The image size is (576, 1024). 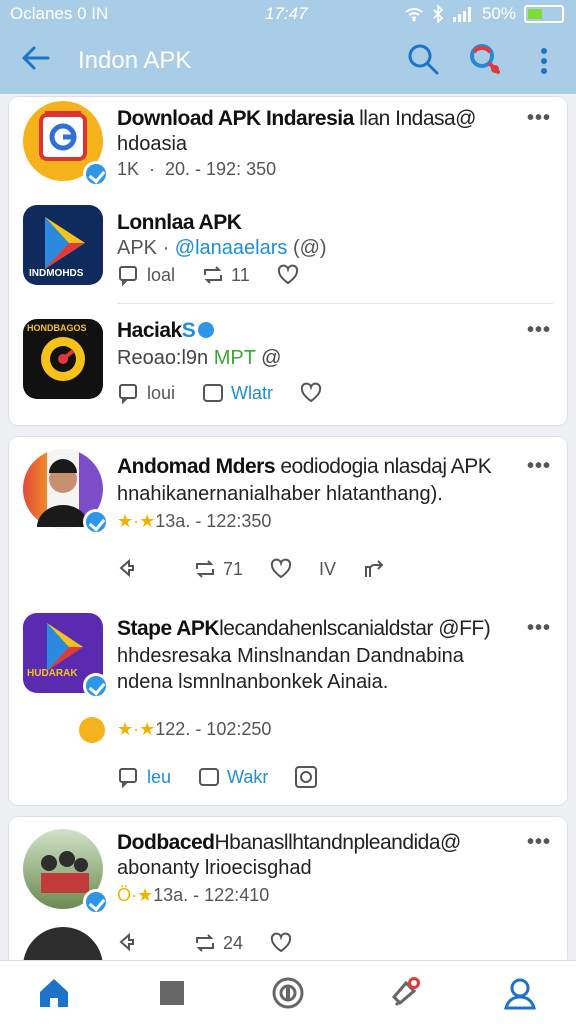 What do you see at coordinates (335, 303) in the screenshot?
I see `divider` at bounding box center [335, 303].